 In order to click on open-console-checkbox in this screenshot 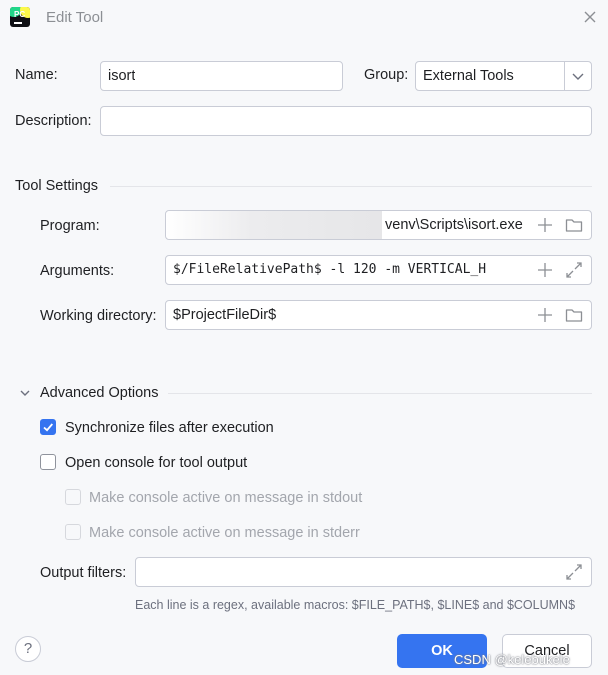, I will do `click(48, 462)`.